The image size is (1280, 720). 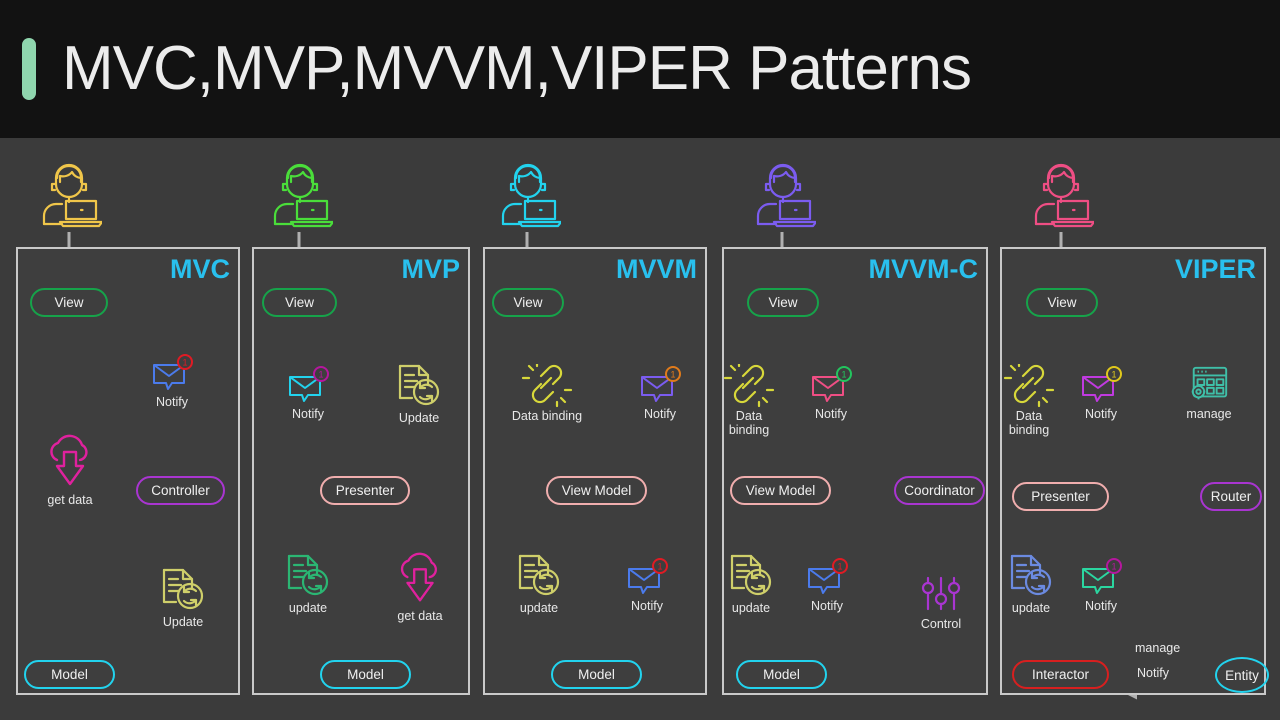 I want to click on node-entity-viper: Entity, so click(x=1242, y=675).